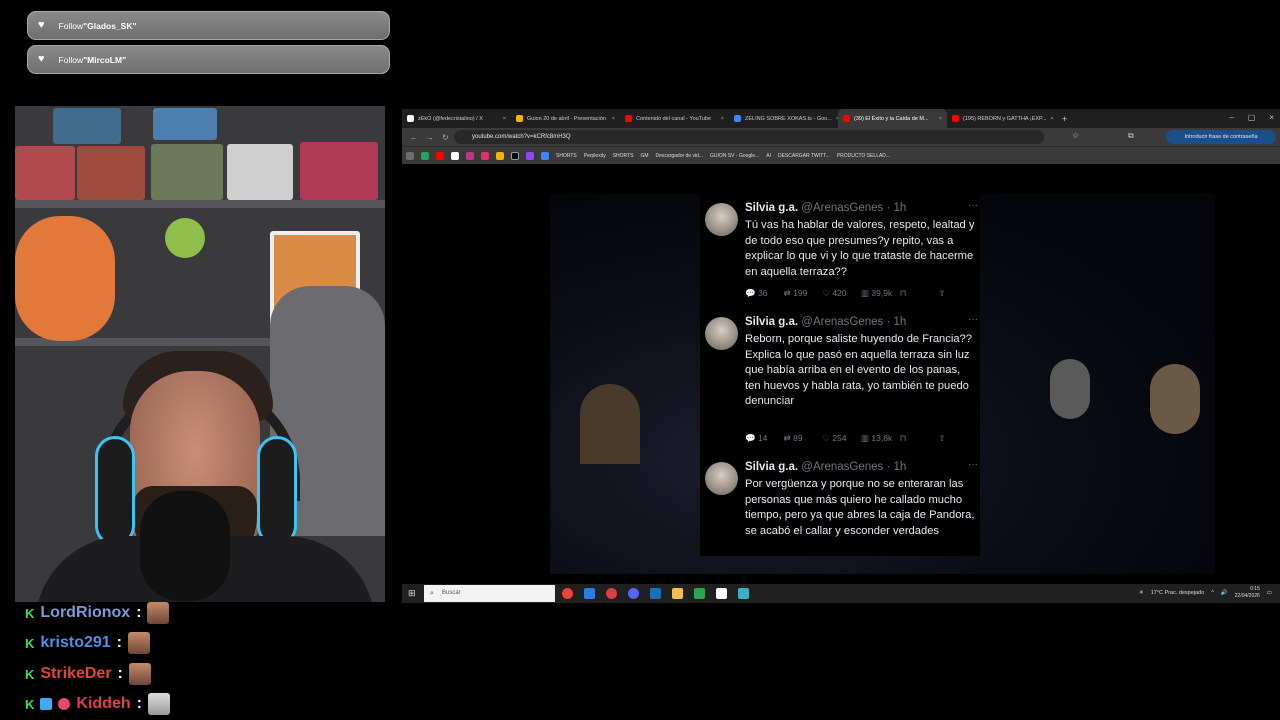 This screenshot has width=1280, height=720. What do you see at coordinates (1178, 593) in the screenshot?
I see `weather-text: 17°C Prac. despejado` at bounding box center [1178, 593].